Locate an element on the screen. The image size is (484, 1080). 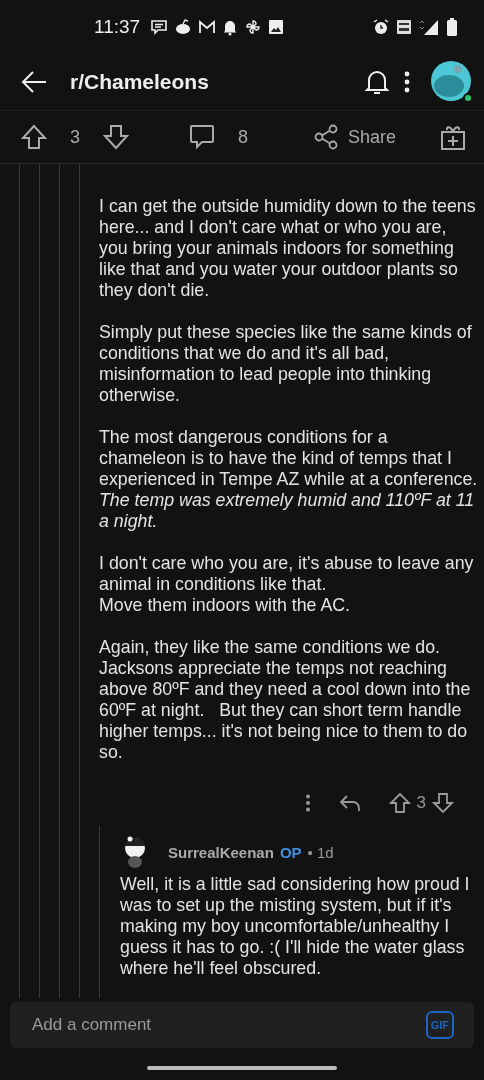
mail-icon is located at coordinates (207, 27).